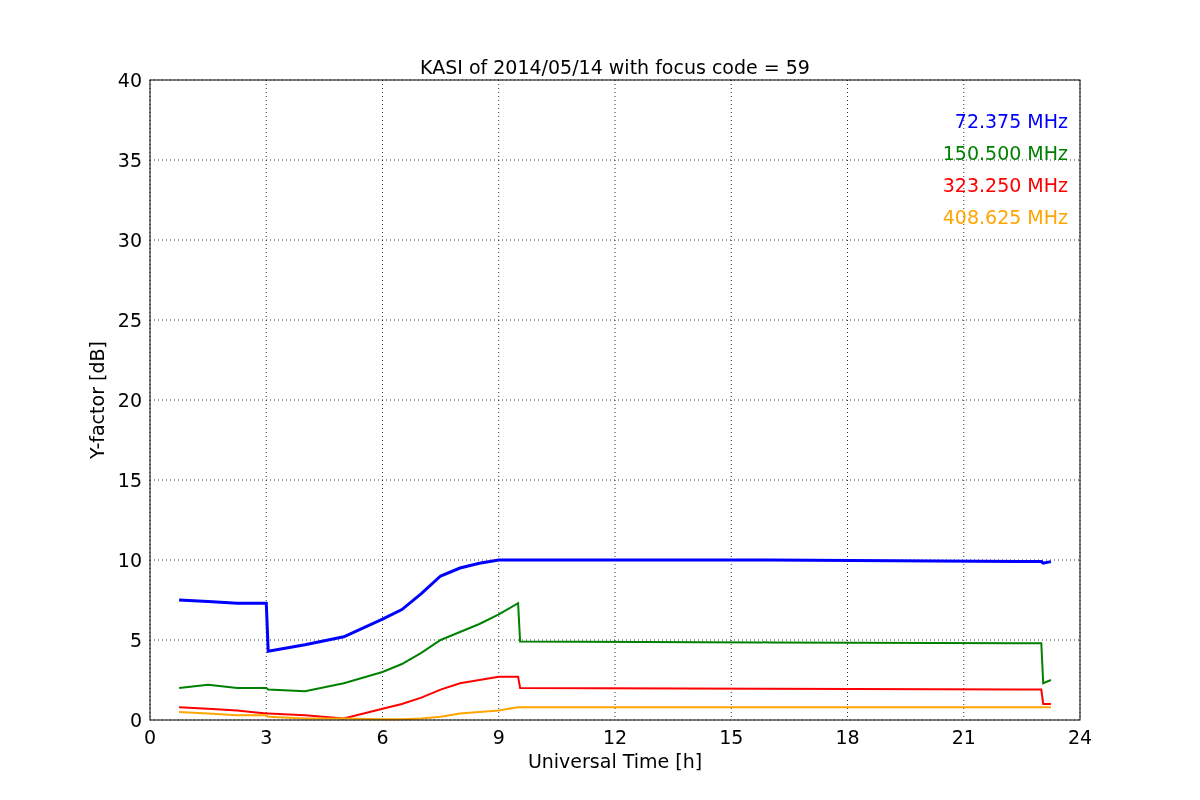 This screenshot has width=1200, height=800. What do you see at coordinates (129, 320) in the screenshot?
I see `y-tick-label: 25` at bounding box center [129, 320].